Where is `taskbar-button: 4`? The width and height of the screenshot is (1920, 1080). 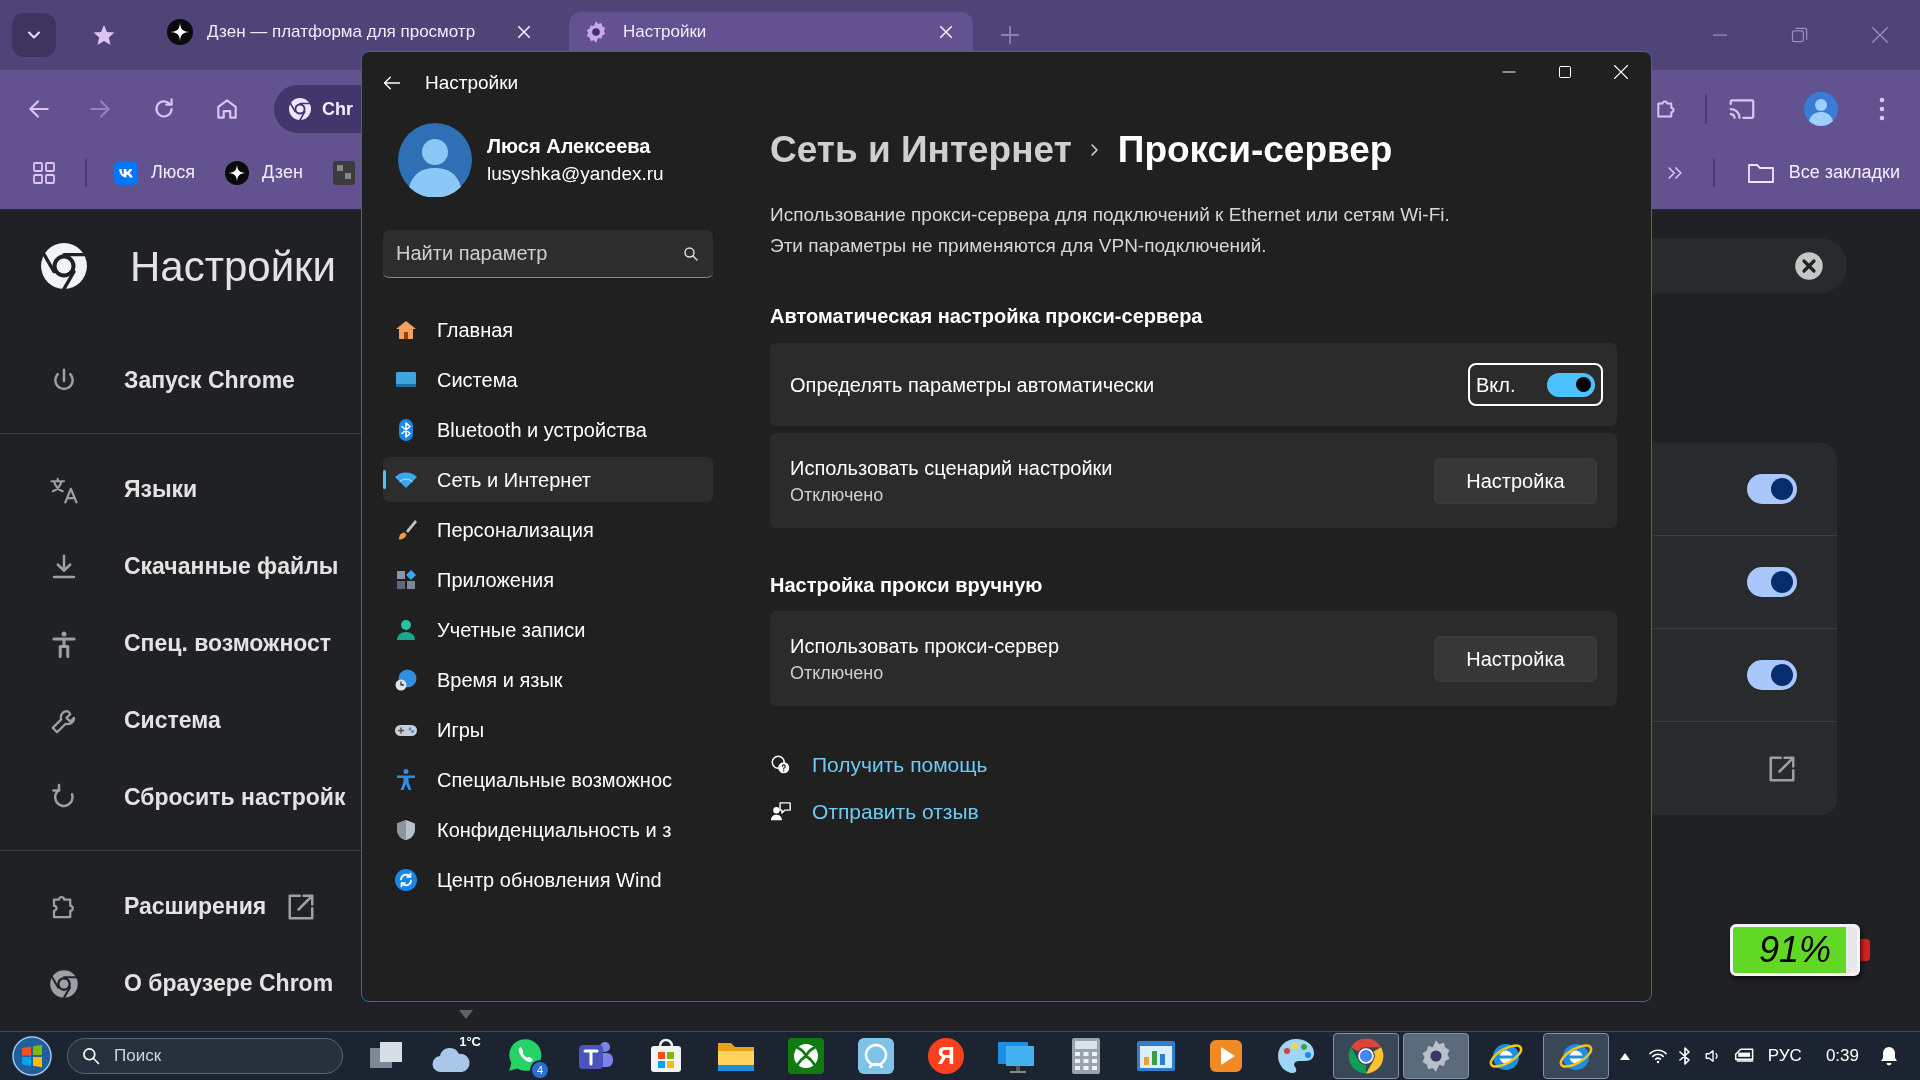 taskbar-button: 4 is located at coordinates (526, 1056).